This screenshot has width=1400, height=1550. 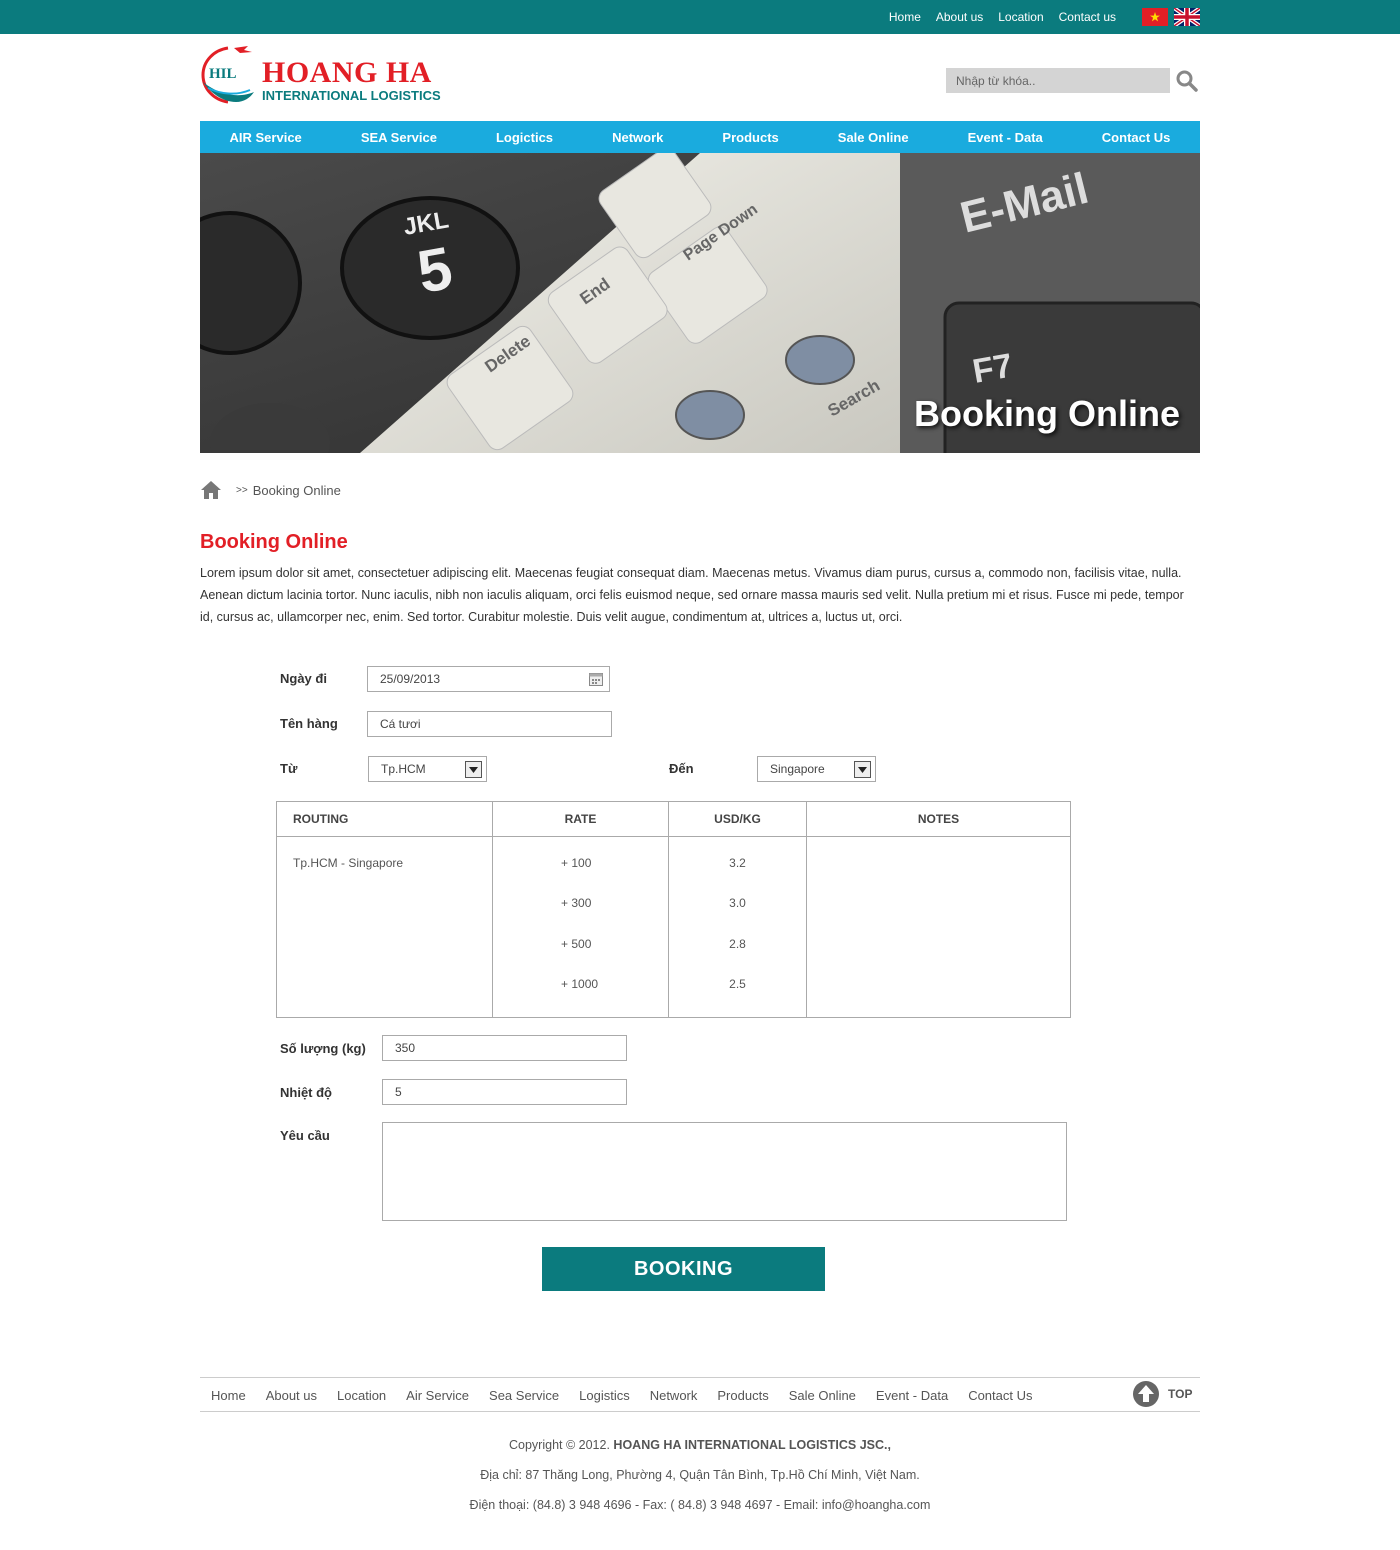 What do you see at coordinates (1136, 137) in the screenshot?
I see `nav-contact-us: Contact Us` at bounding box center [1136, 137].